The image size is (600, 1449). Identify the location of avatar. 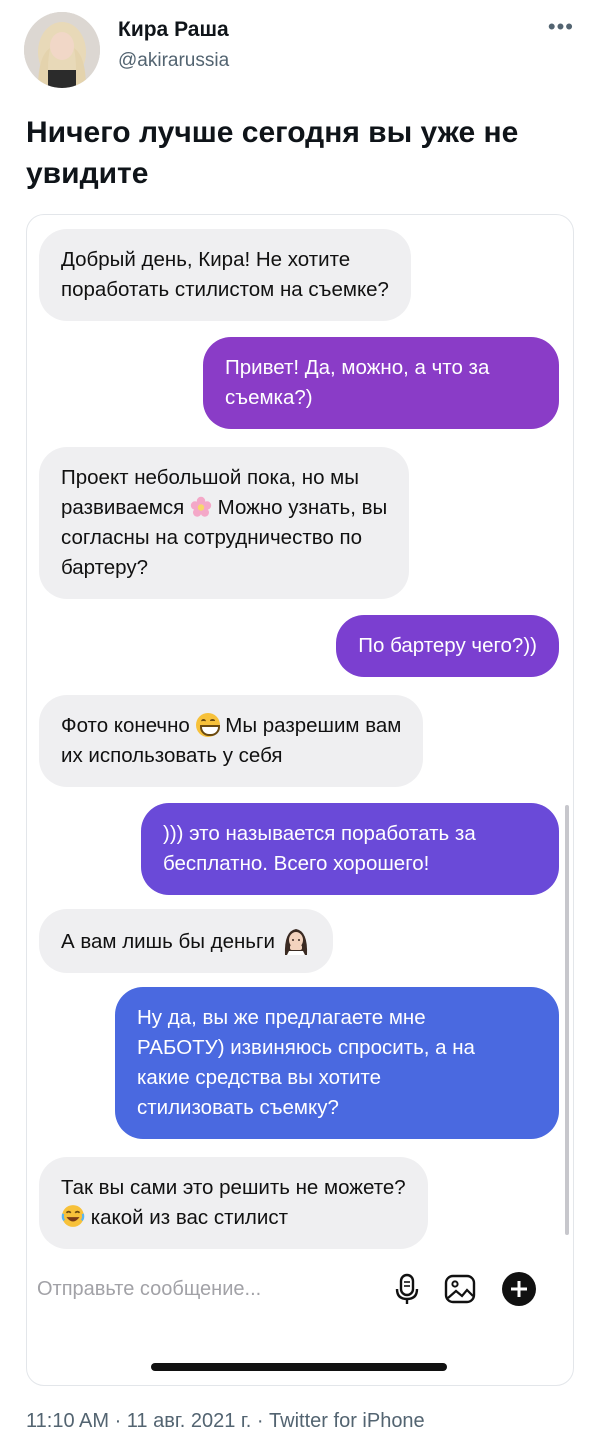
(62, 50).